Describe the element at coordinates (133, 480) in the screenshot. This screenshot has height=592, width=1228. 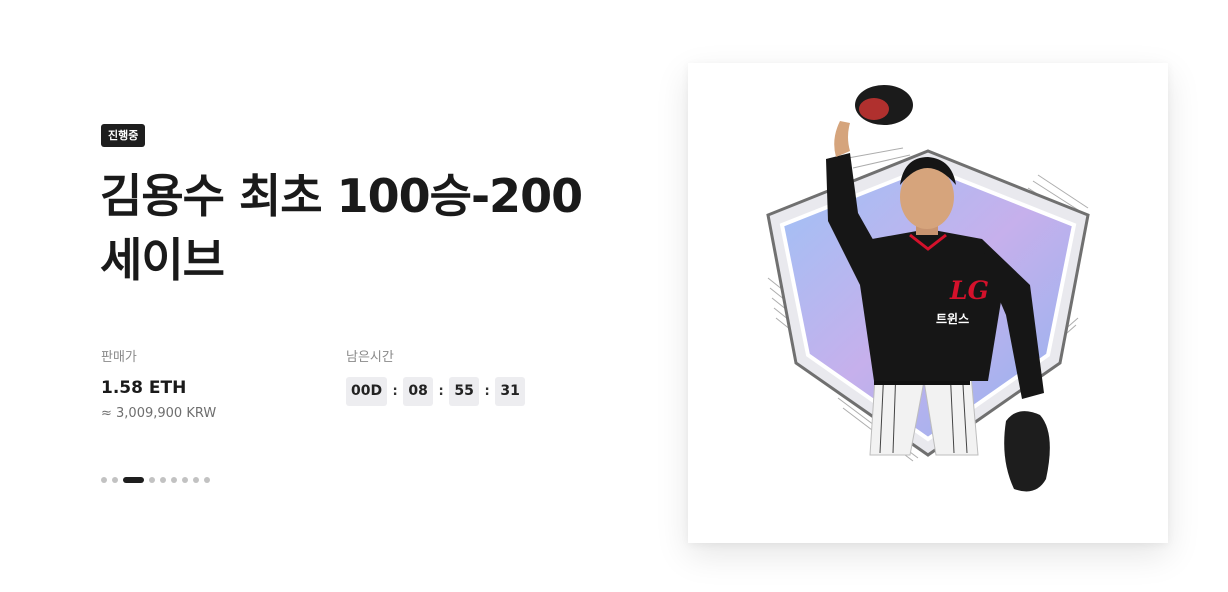
I see `pagination-dot-active` at that location.